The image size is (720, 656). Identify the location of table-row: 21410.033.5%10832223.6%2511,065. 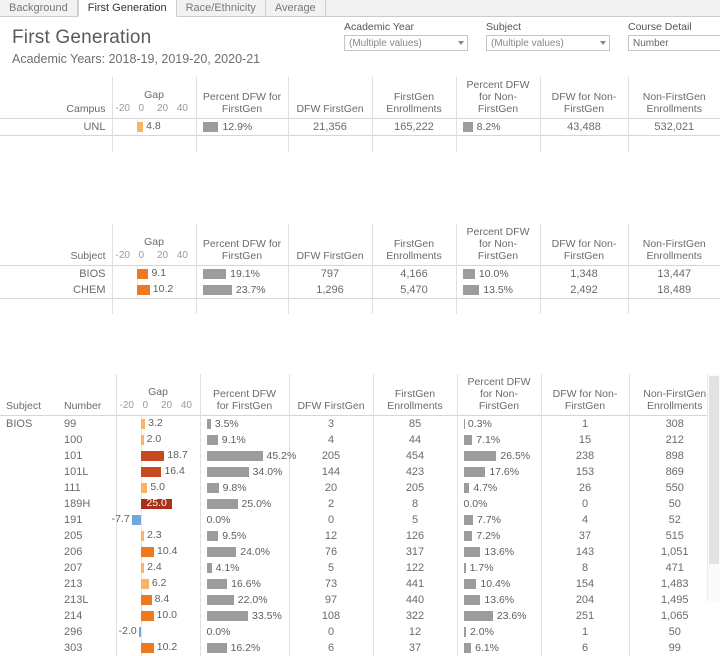
(360, 616).